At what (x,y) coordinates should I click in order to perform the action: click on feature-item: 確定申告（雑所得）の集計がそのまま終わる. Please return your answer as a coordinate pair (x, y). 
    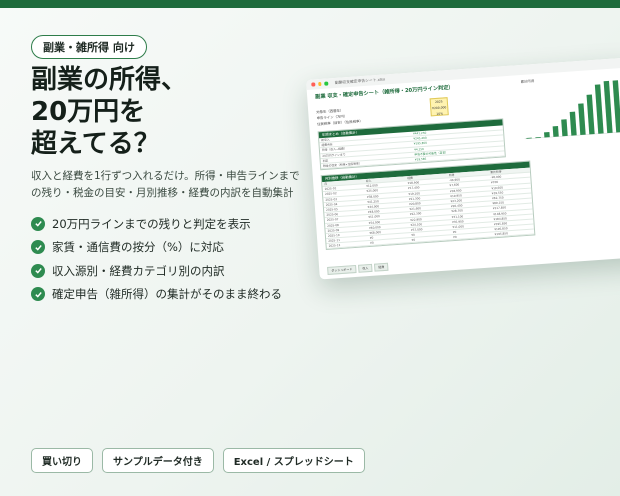
    Looking at the image, I should click on (156, 295).